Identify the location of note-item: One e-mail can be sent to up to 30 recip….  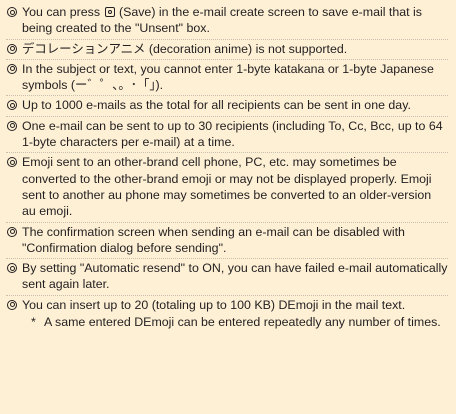
(227, 135).